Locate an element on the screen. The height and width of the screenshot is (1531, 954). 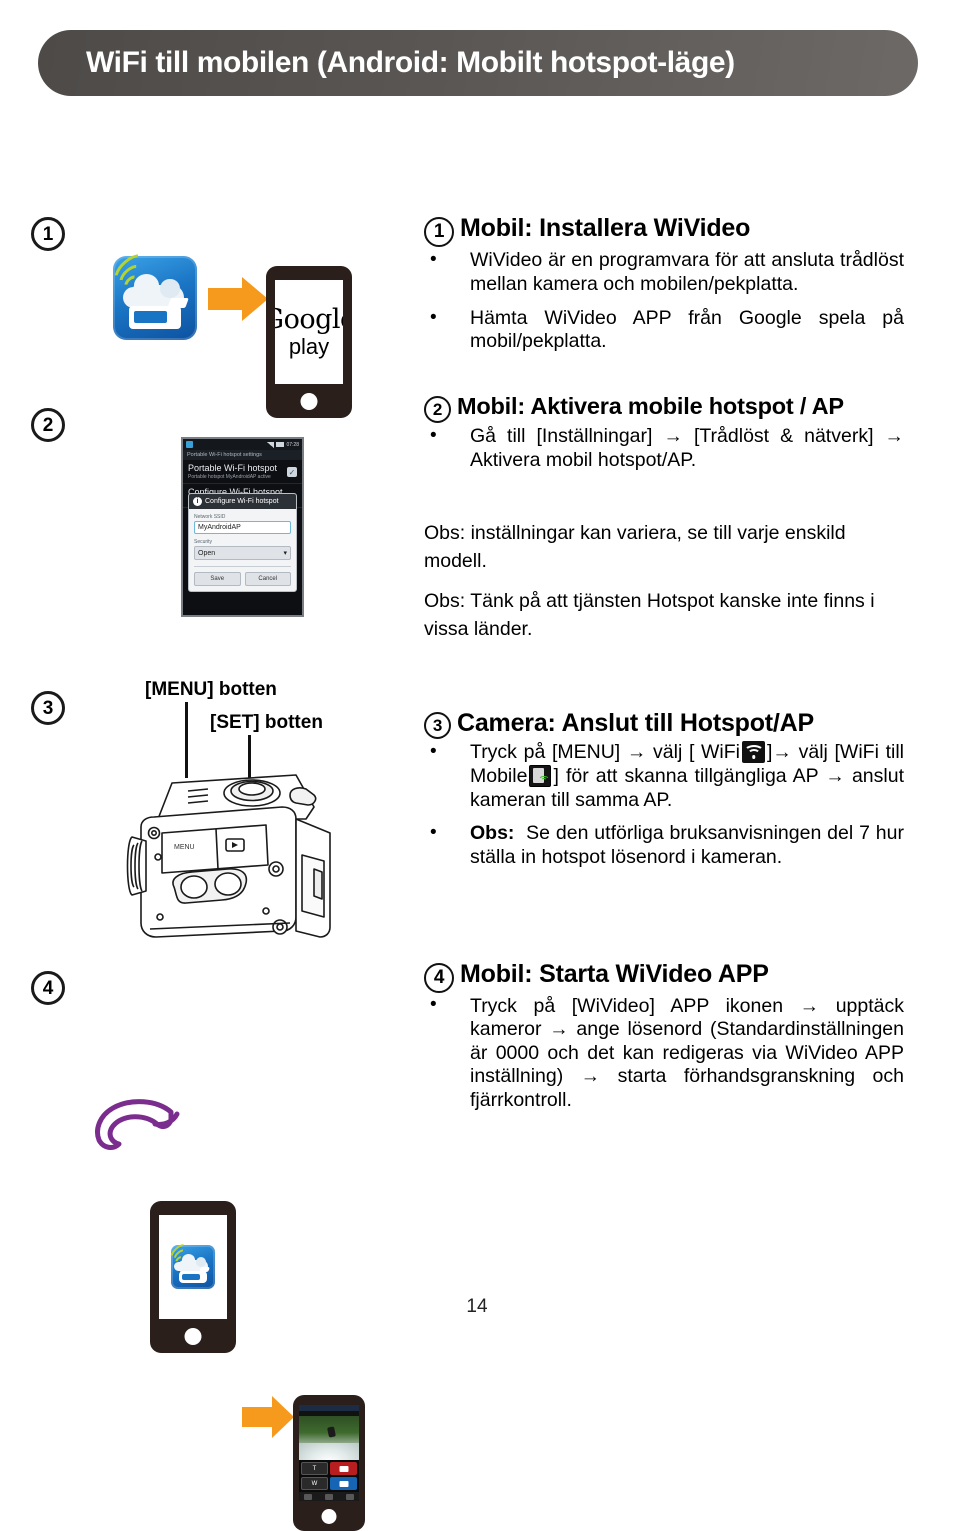
info-icon: i is located at coordinates (197, 501).